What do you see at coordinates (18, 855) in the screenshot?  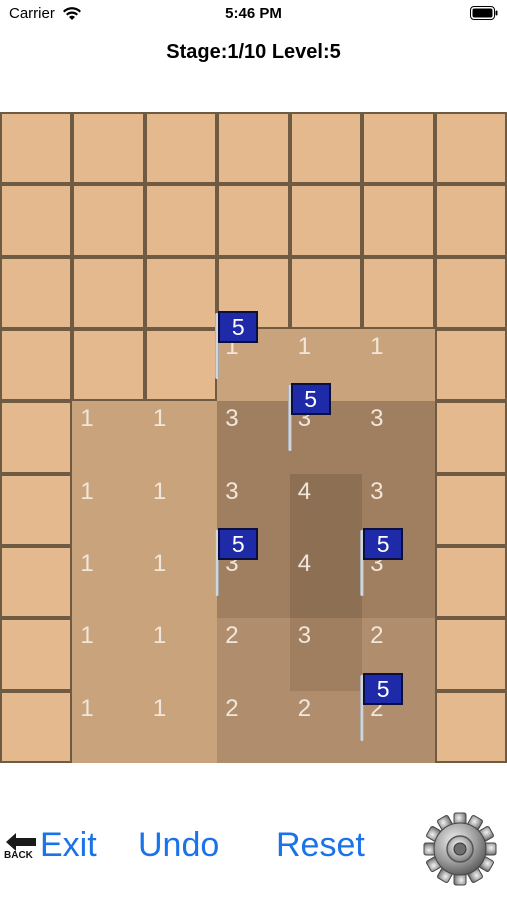 I see `back-text: BACK` at bounding box center [18, 855].